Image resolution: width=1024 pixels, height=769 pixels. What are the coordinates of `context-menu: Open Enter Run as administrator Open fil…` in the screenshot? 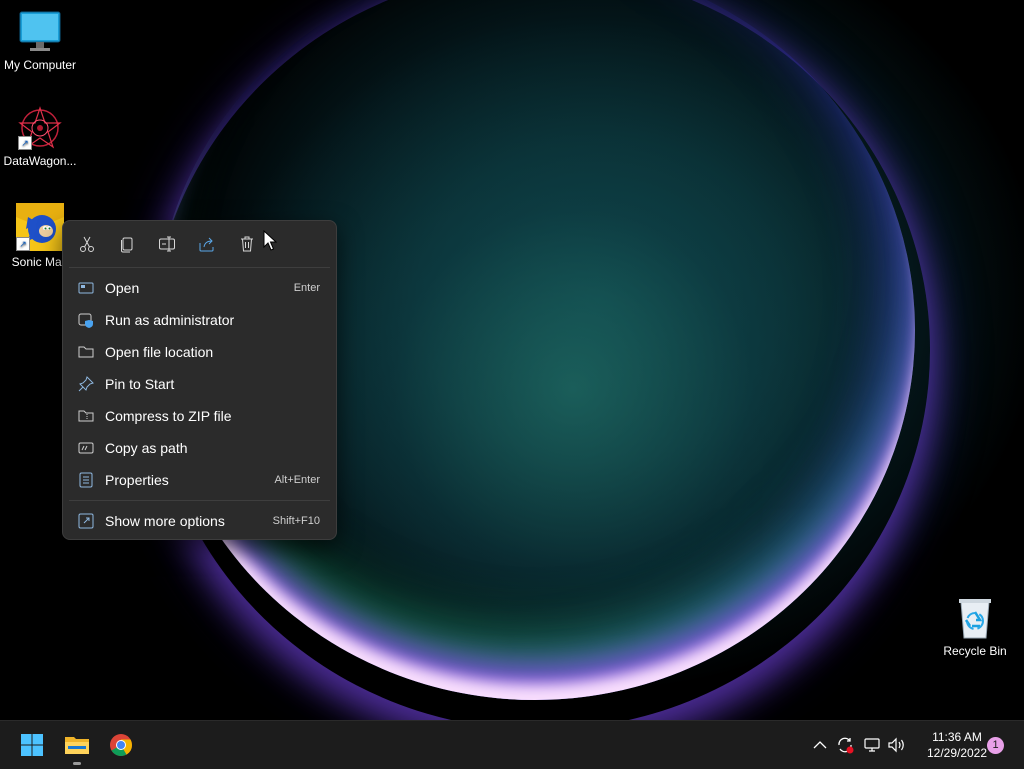 It's located at (199, 380).